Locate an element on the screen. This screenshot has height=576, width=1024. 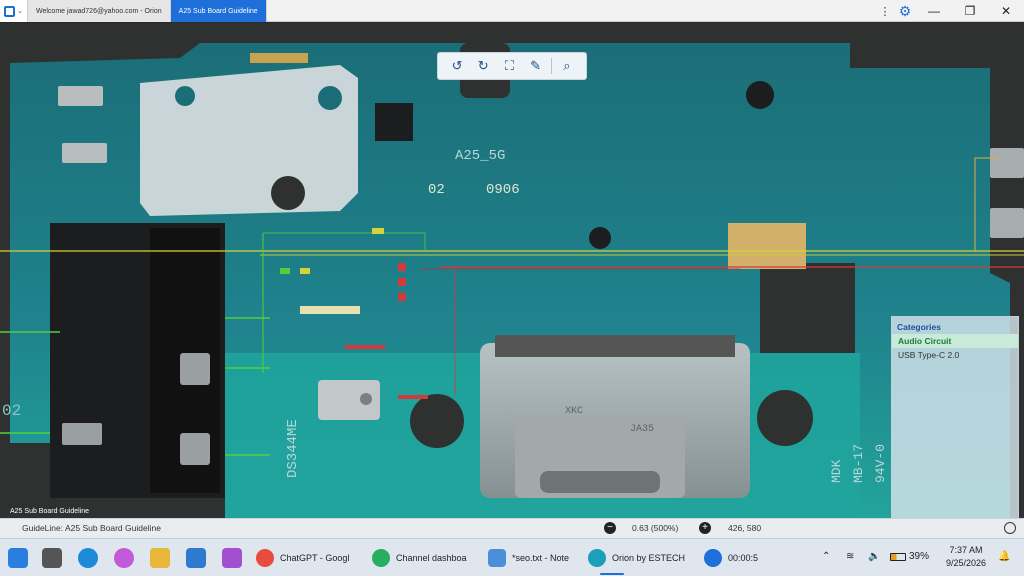
search-icon: ⌕ is located at coordinates (567, 65).